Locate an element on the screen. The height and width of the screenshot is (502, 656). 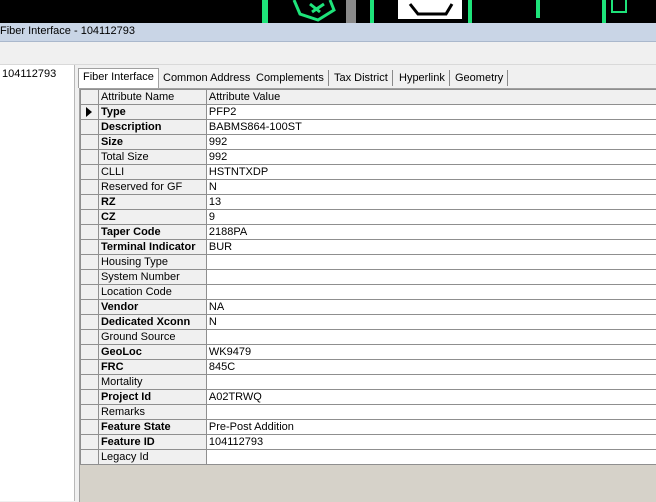
table-row: DescriptionBABMS864-100ST is located at coordinates (368, 127).